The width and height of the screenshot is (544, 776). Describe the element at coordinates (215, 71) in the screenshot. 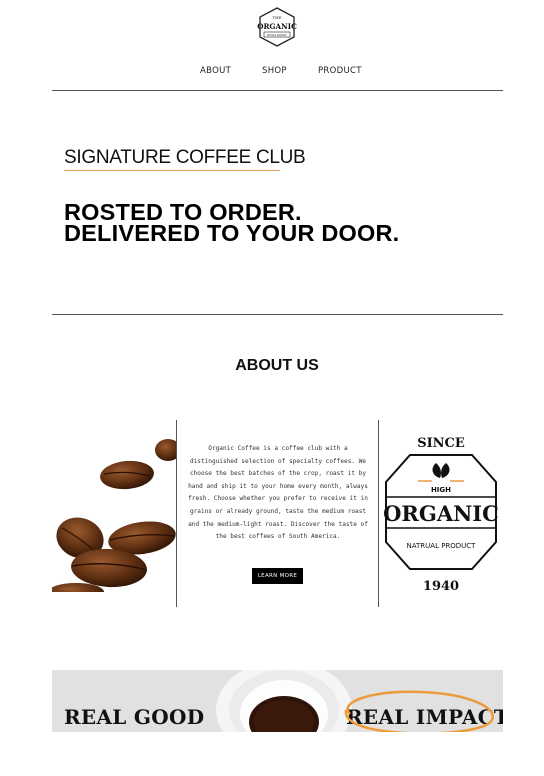

I see `nav-about: ABOUT` at that location.